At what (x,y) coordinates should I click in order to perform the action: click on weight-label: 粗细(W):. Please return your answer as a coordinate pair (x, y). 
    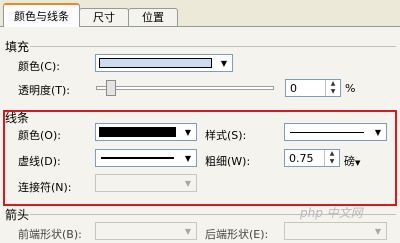
    Looking at the image, I should click on (228, 161).